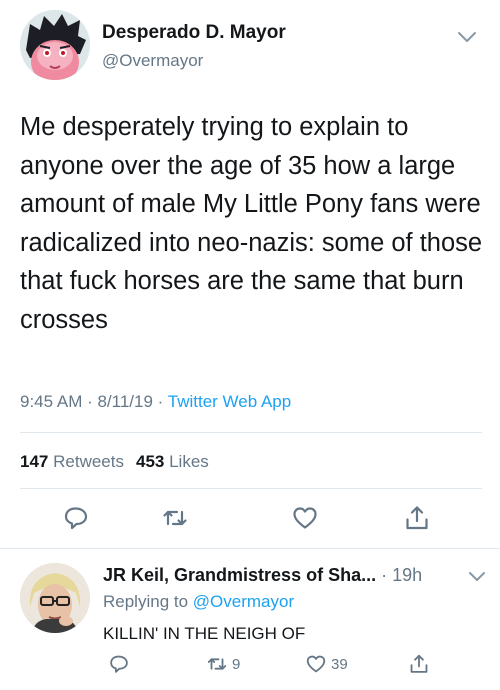  Describe the element at coordinates (229, 401) in the screenshot. I see `tweet-source-link: Twitter Web App` at that location.